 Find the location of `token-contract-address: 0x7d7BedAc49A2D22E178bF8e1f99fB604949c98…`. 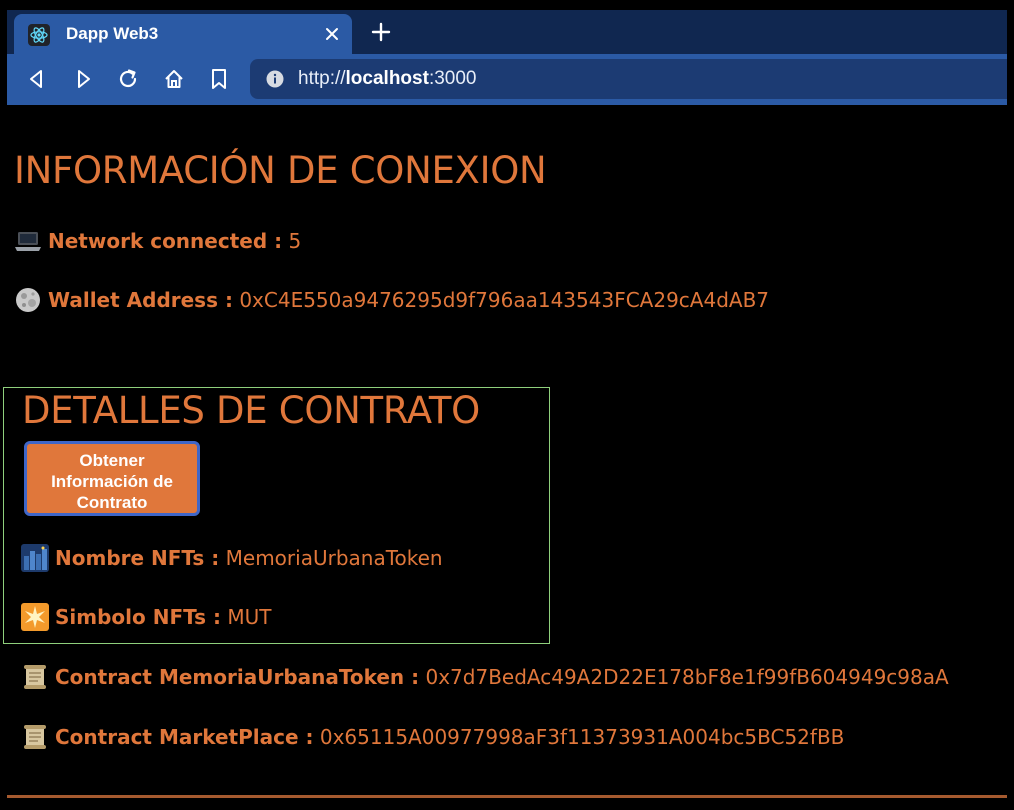

token-contract-address: 0x7d7BedAc49A2D22E178bF8e1f99fB604949c98… is located at coordinates (687, 677).